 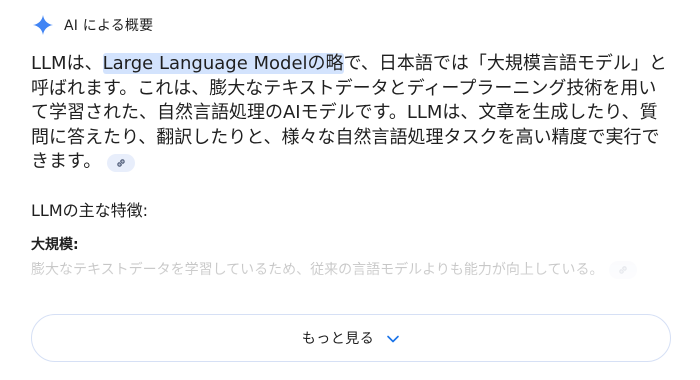 I want to click on answer-text-start: LLMは、, so click(x=67, y=63).